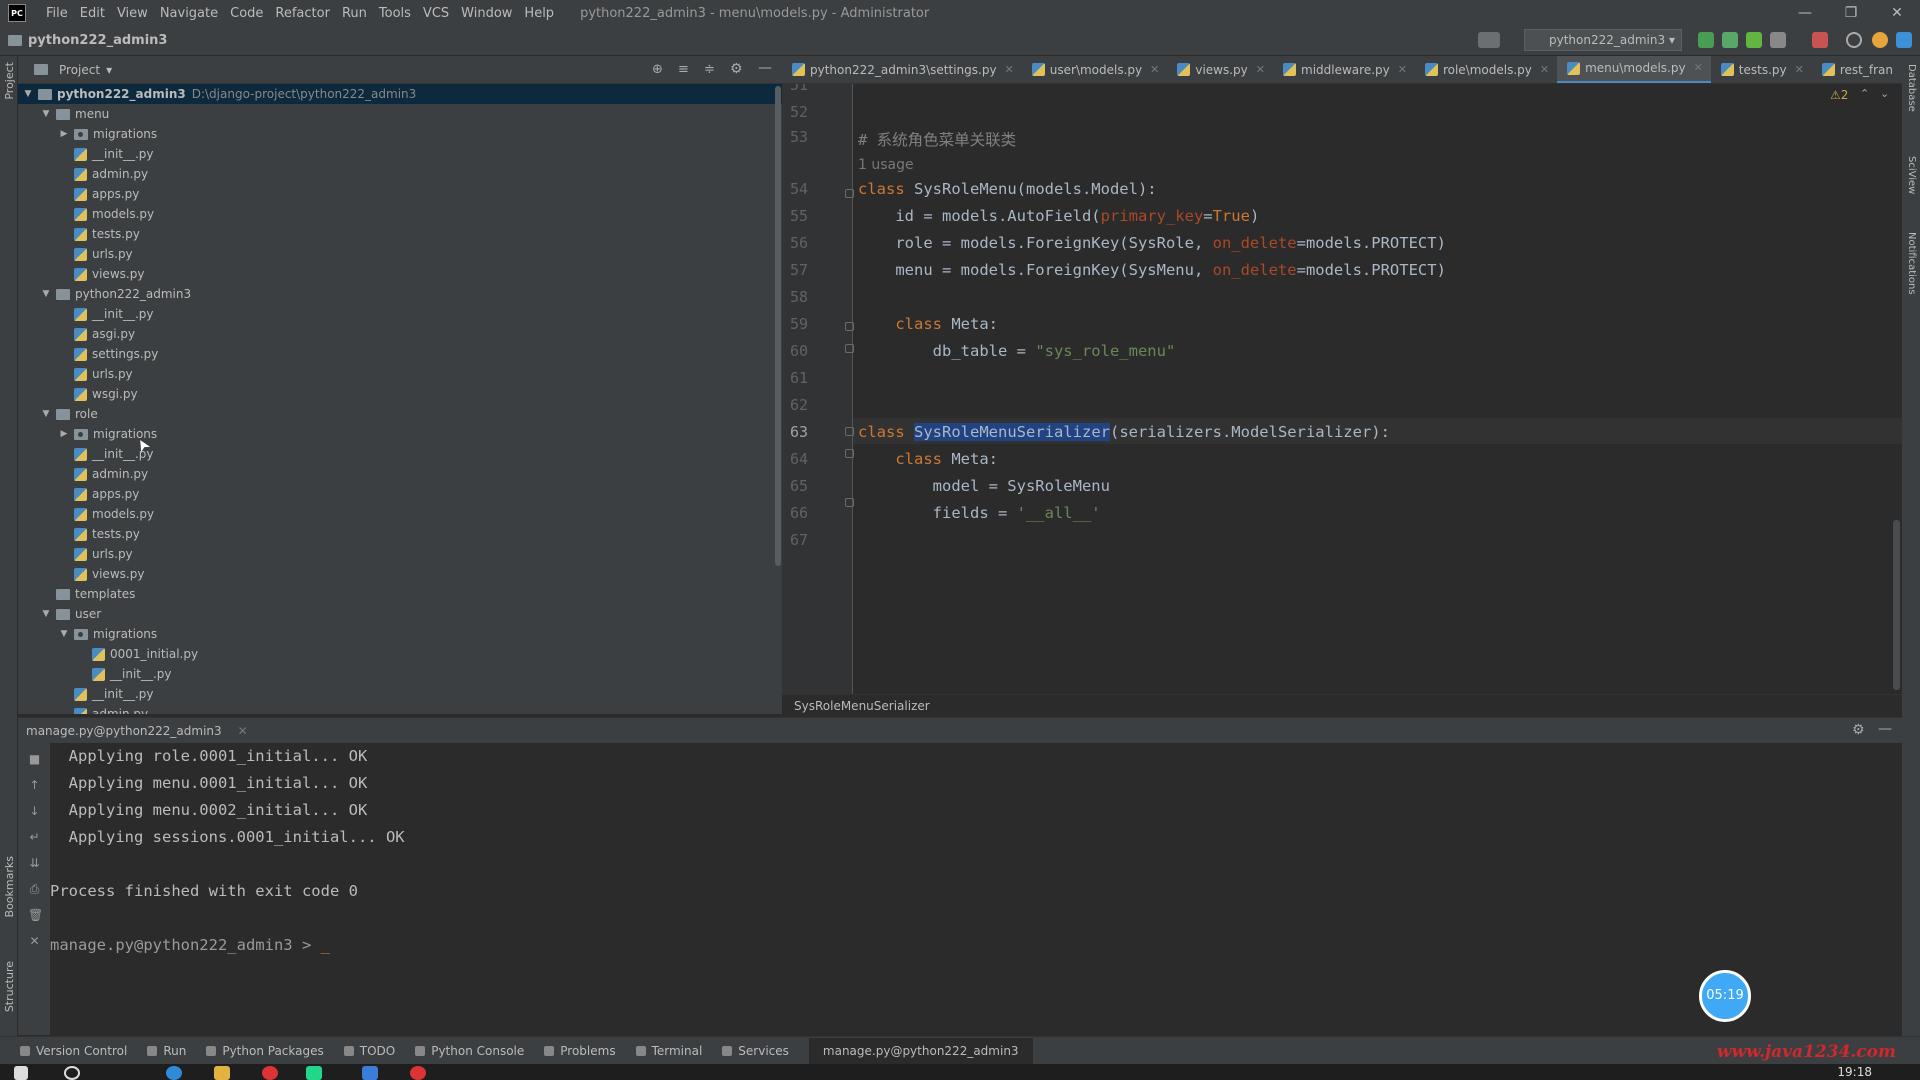 The image size is (1920, 1080). What do you see at coordinates (71, 614) in the screenshot?
I see `tree-item: ▼ user` at bounding box center [71, 614].